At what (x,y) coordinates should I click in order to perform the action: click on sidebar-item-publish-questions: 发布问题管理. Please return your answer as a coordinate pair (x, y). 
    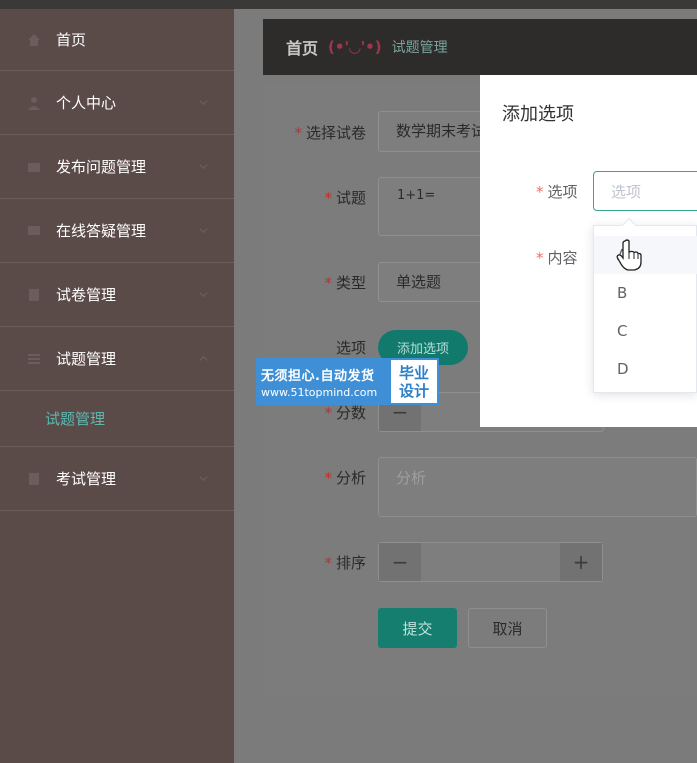
    Looking at the image, I should click on (117, 167).